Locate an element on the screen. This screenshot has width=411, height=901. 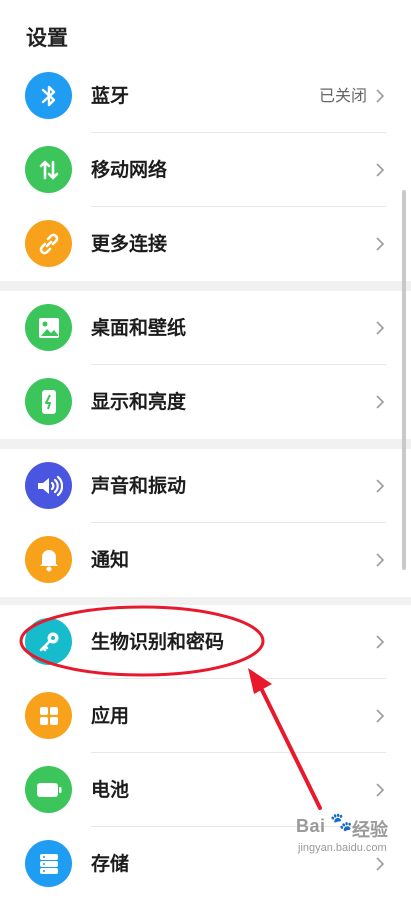
settings-item-biometrics-password: 生物识别和密码 is located at coordinates (205, 642).